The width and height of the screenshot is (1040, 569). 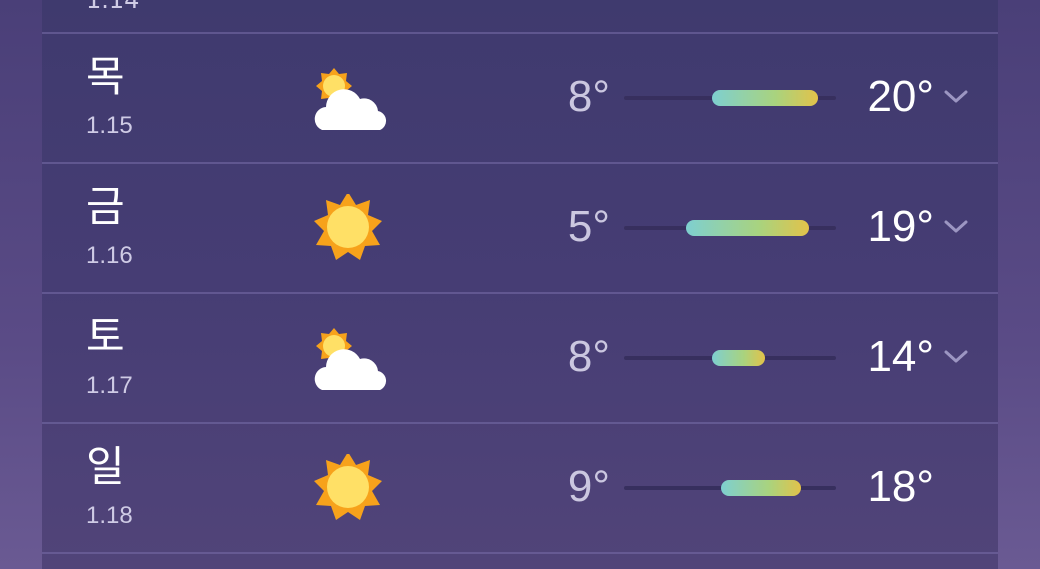 I want to click on date-label: 1.17, so click(x=109, y=385).